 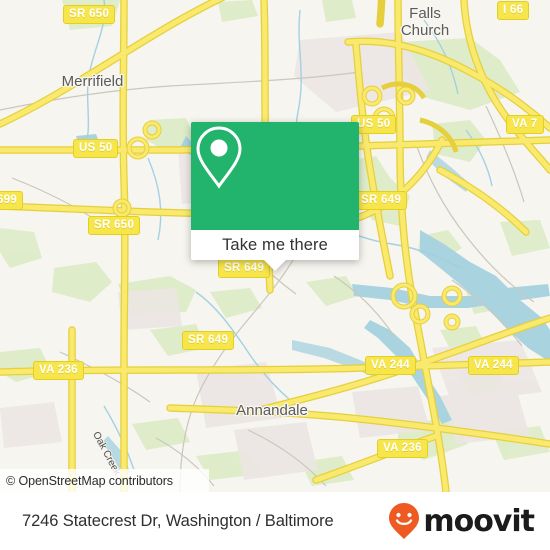 What do you see at coordinates (244, 268) in the screenshot?
I see `road-shield-sr-649-center: SR 649` at bounding box center [244, 268].